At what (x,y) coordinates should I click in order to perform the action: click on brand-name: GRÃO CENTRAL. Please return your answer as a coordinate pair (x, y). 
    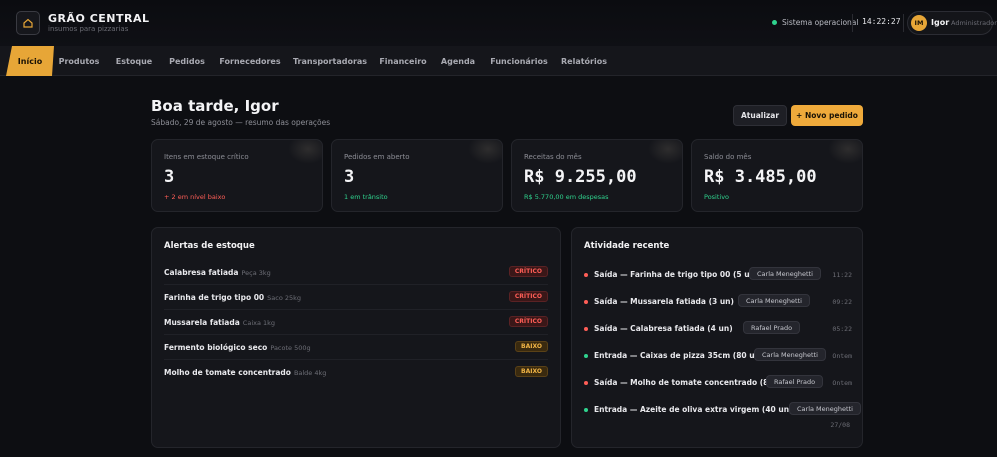
    Looking at the image, I should click on (99, 18).